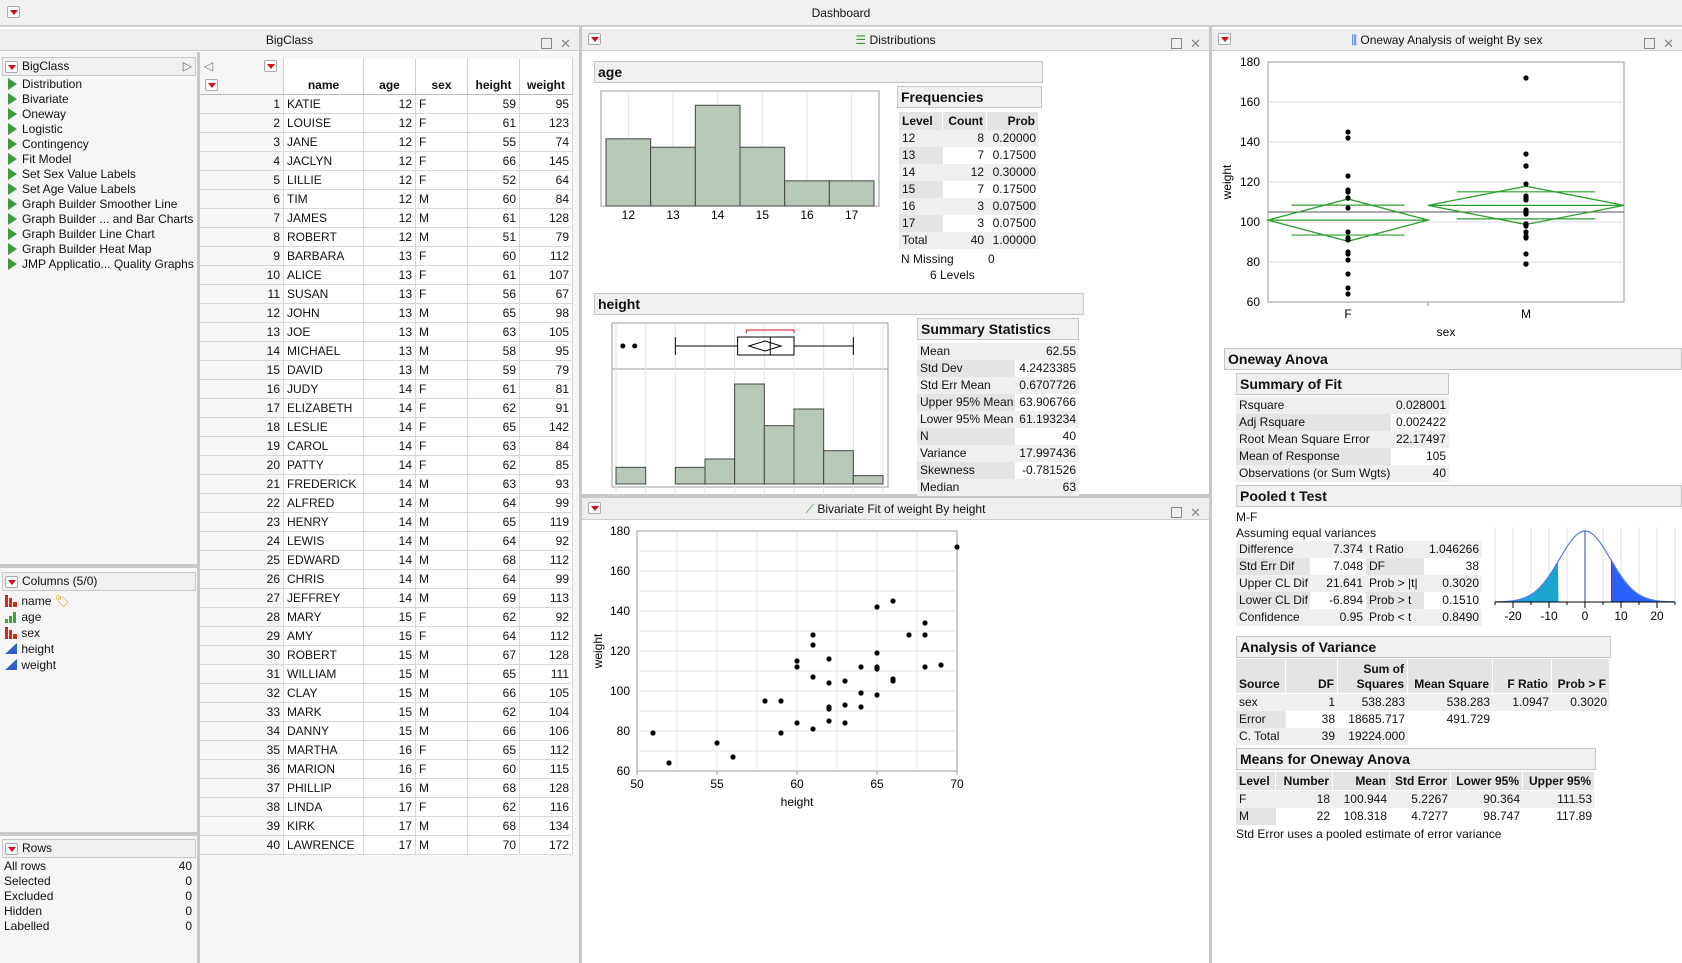 Image resolution: width=1682 pixels, height=963 pixels. I want to click on means-header: Means for Oneway Anova, so click(1416, 759).